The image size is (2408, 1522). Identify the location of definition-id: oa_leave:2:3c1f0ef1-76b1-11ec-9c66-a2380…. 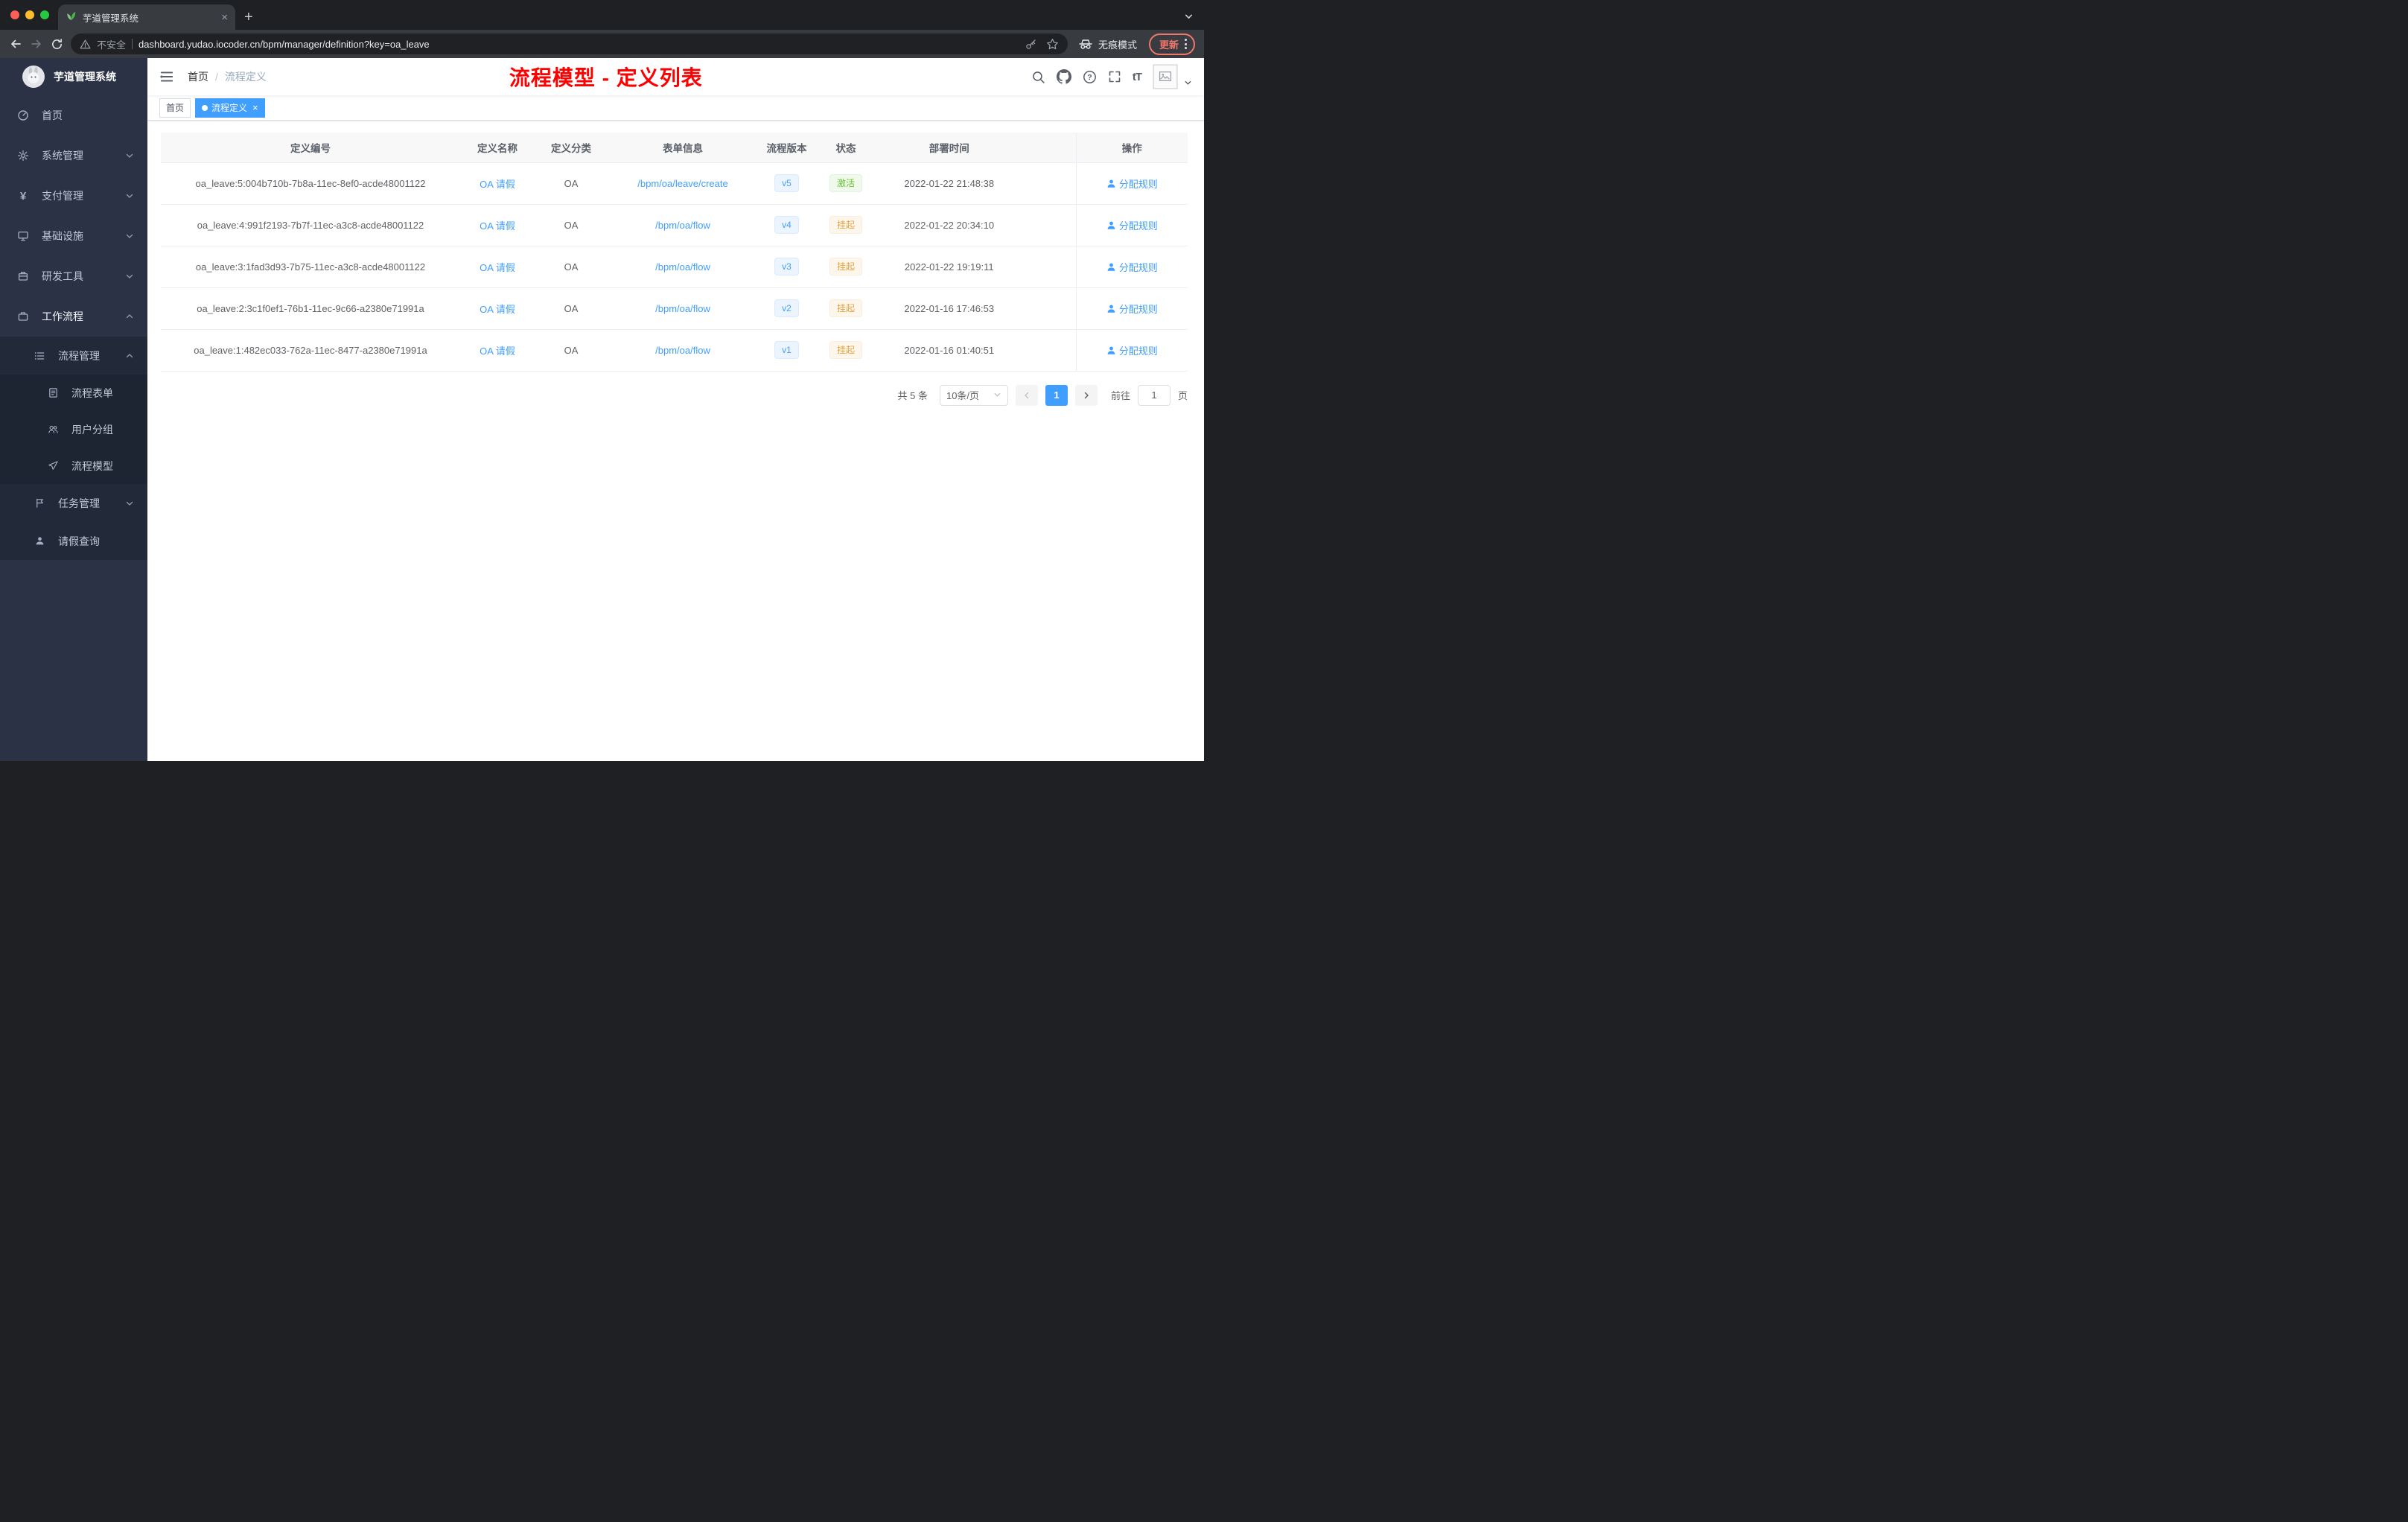
(310, 308).